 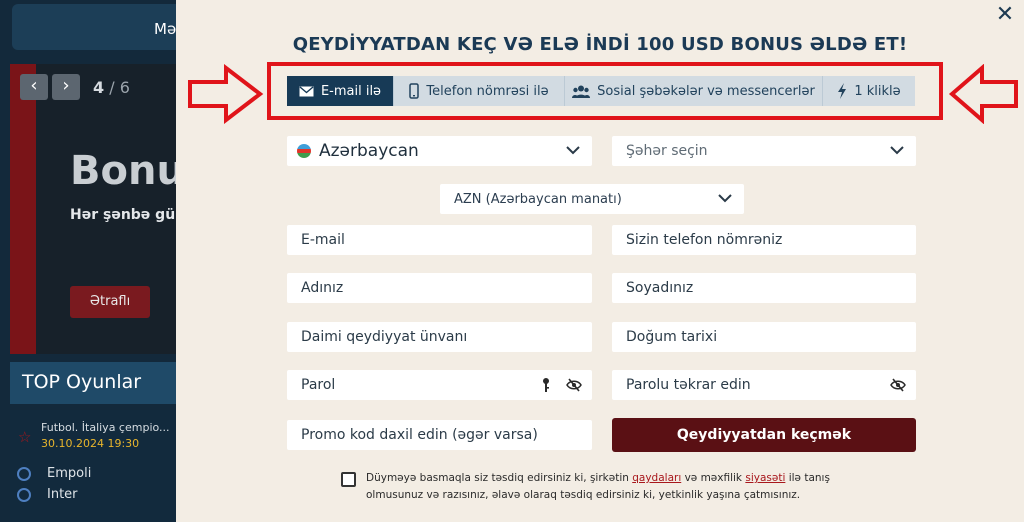 I want to click on address-field: Daimi qeydiyyat ünvanı, so click(x=439, y=337).